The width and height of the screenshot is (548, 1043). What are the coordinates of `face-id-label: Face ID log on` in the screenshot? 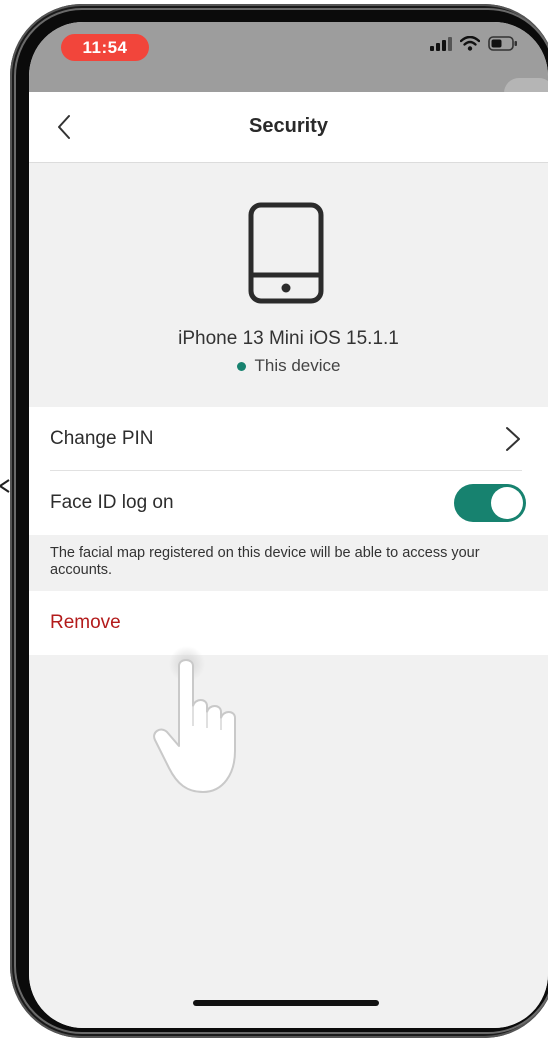 It's located at (112, 502).